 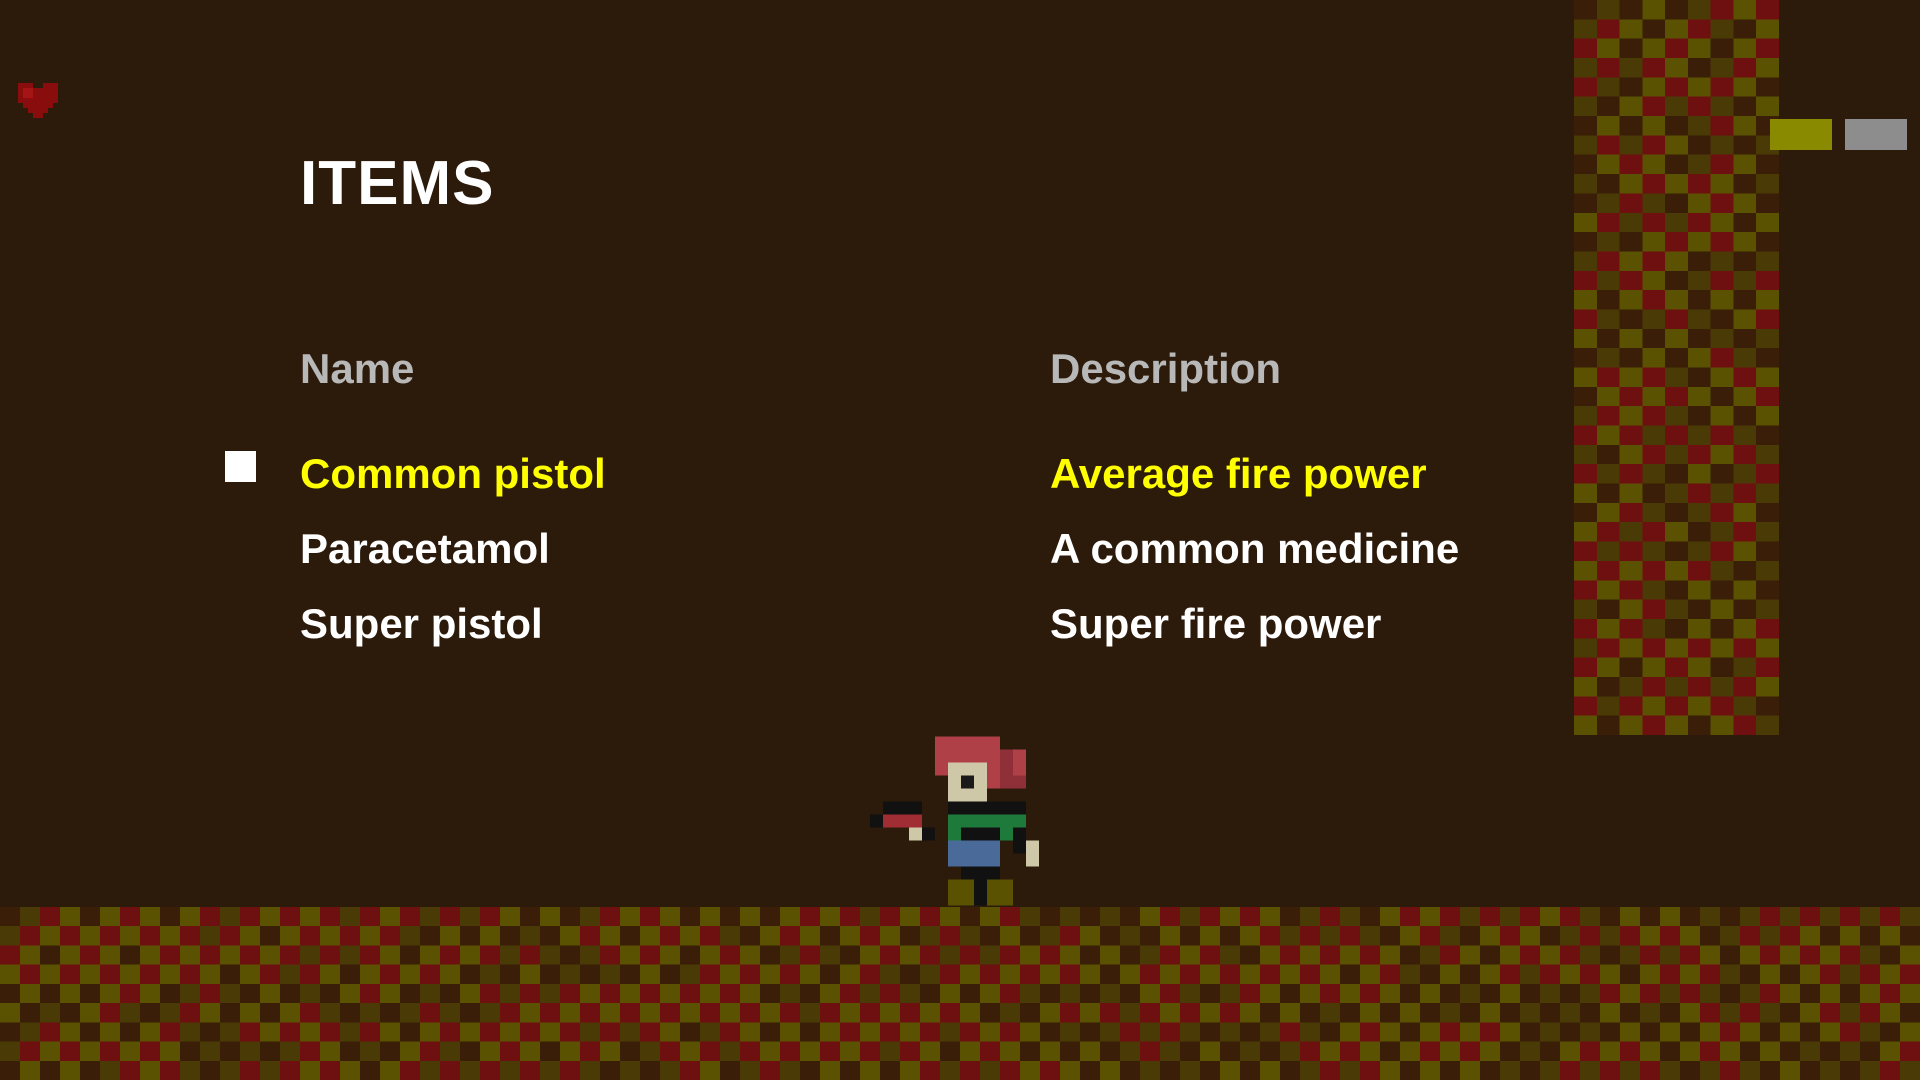 What do you see at coordinates (1166, 368) in the screenshot?
I see `column-header-description: Description` at bounding box center [1166, 368].